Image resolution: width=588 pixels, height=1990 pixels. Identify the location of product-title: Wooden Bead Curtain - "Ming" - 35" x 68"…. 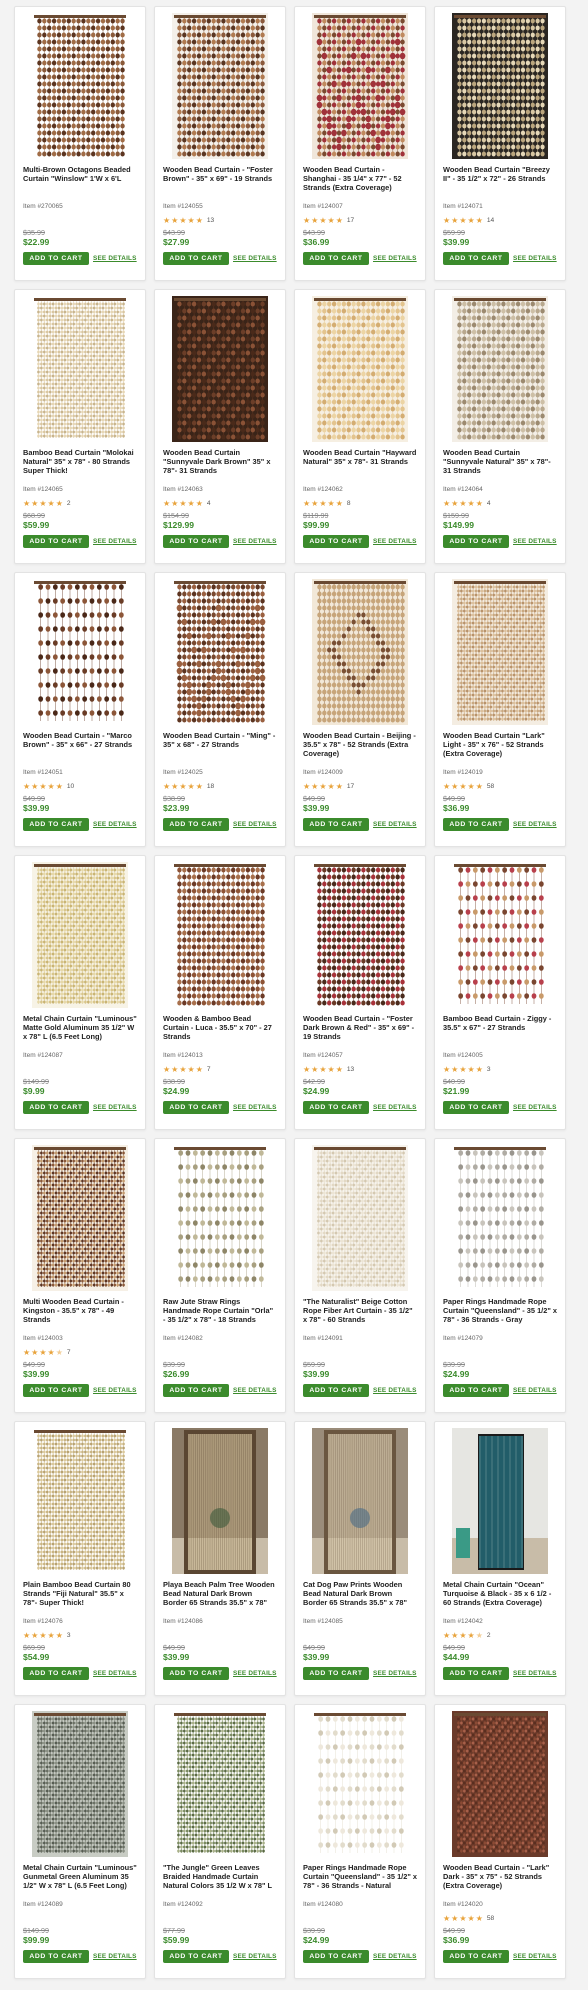
(220, 749).